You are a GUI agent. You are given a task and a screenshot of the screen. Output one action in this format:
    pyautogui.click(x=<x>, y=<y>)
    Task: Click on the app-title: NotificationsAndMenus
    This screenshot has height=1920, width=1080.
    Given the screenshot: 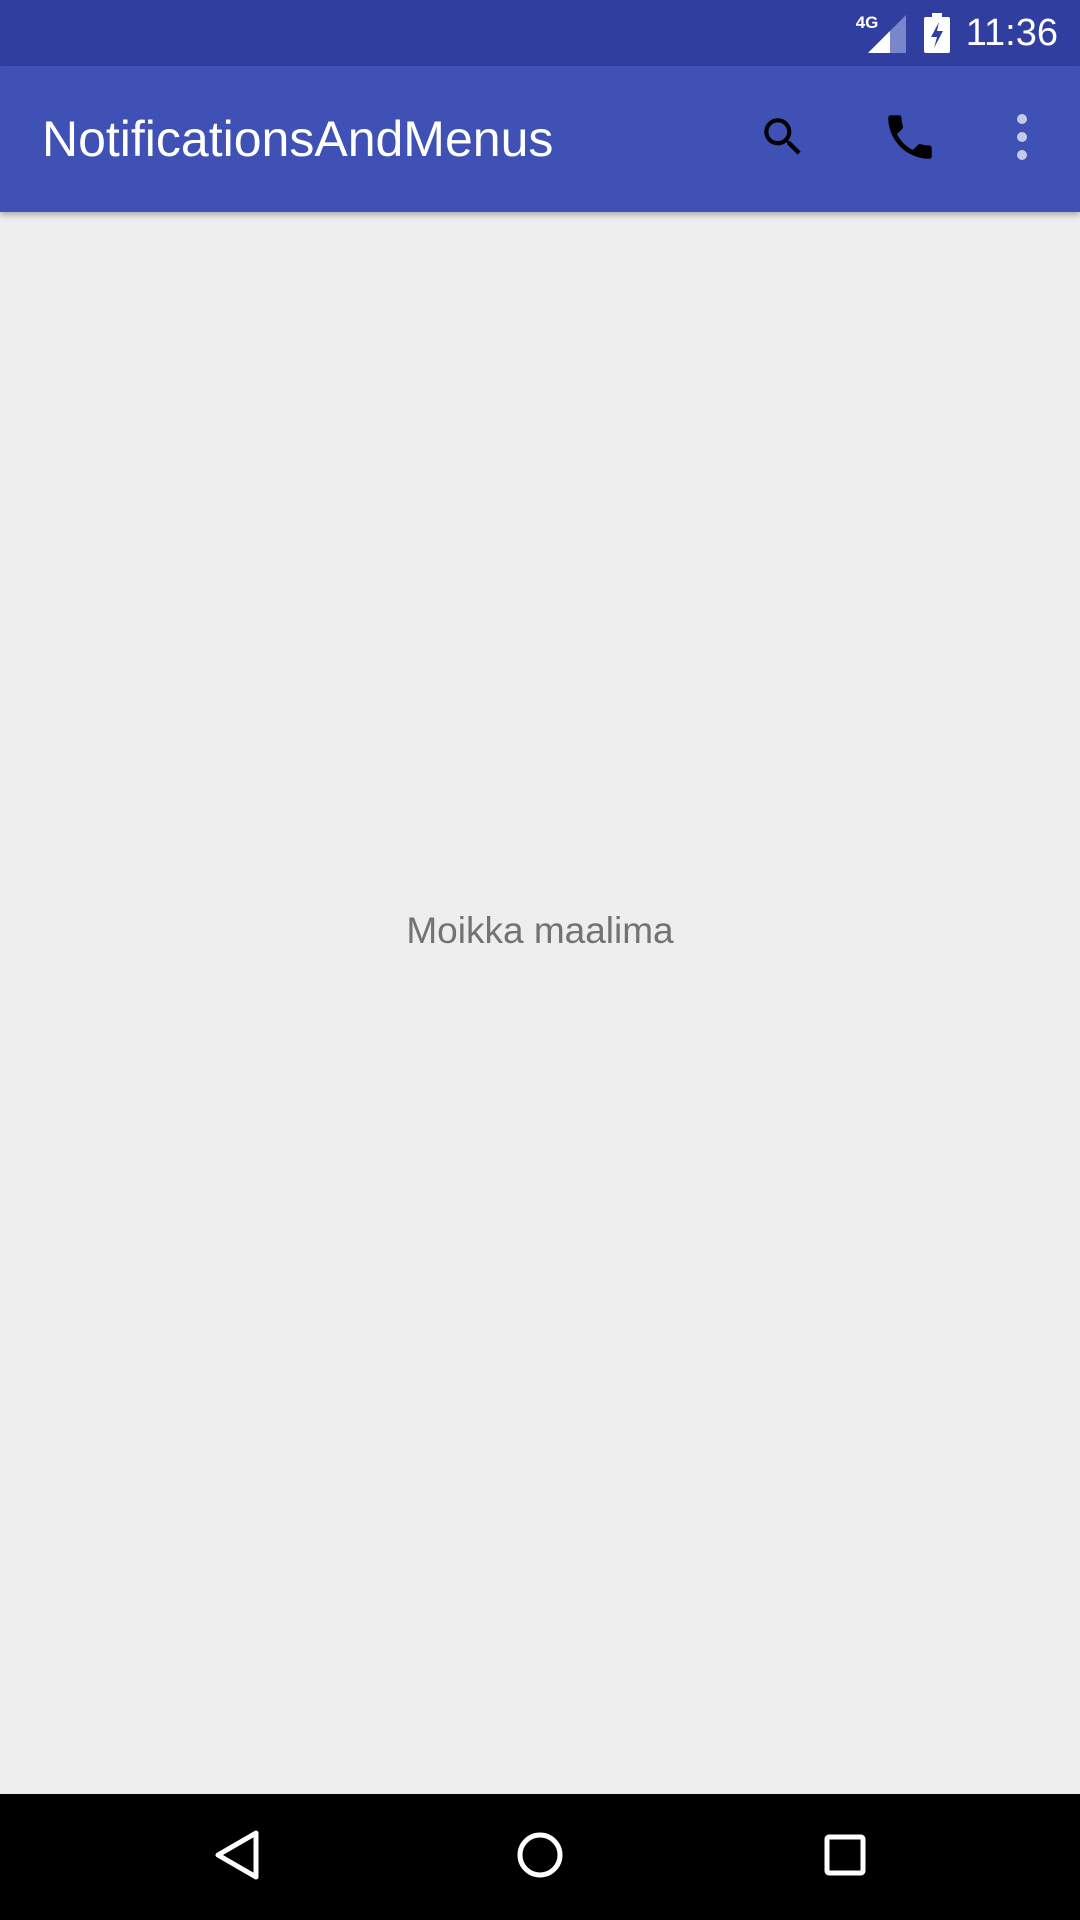 What is the action you would take?
    pyautogui.click(x=298, y=139)
    